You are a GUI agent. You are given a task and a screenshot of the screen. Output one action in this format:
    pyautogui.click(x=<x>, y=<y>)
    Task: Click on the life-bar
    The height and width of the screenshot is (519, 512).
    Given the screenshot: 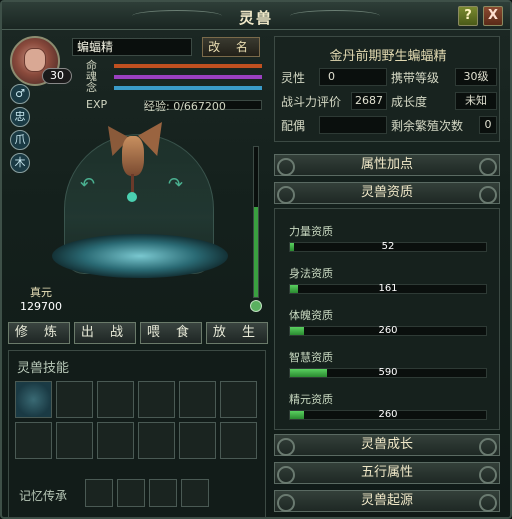 What is the action you would take?
    pyautogui.click(x=188, y=65)
    